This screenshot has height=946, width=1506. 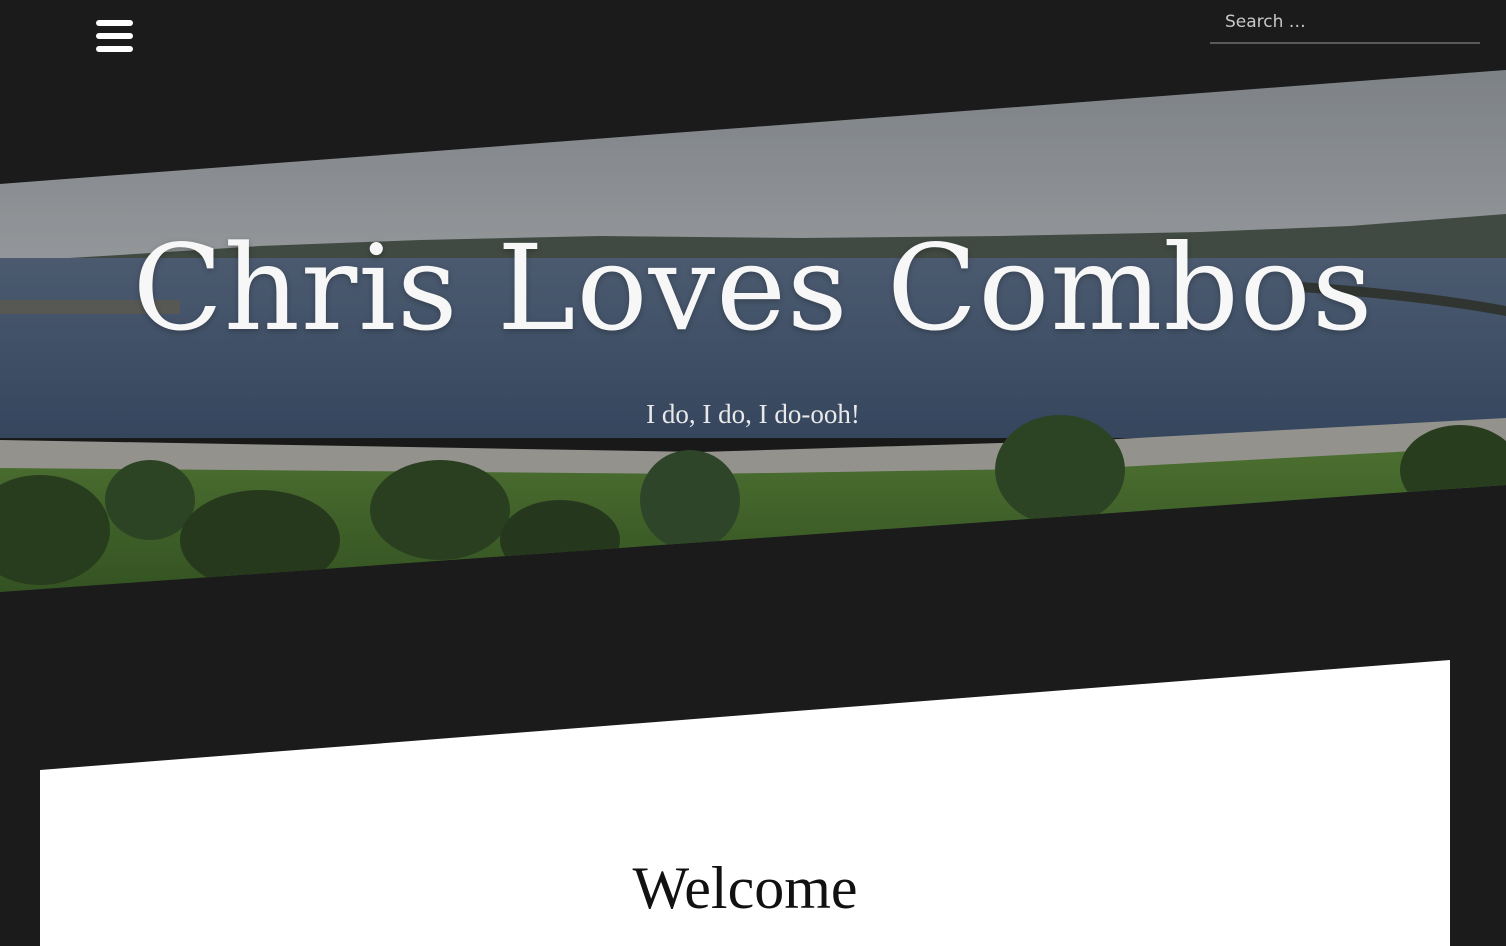 I want to click on top-bar, so click(x=753, y=35).